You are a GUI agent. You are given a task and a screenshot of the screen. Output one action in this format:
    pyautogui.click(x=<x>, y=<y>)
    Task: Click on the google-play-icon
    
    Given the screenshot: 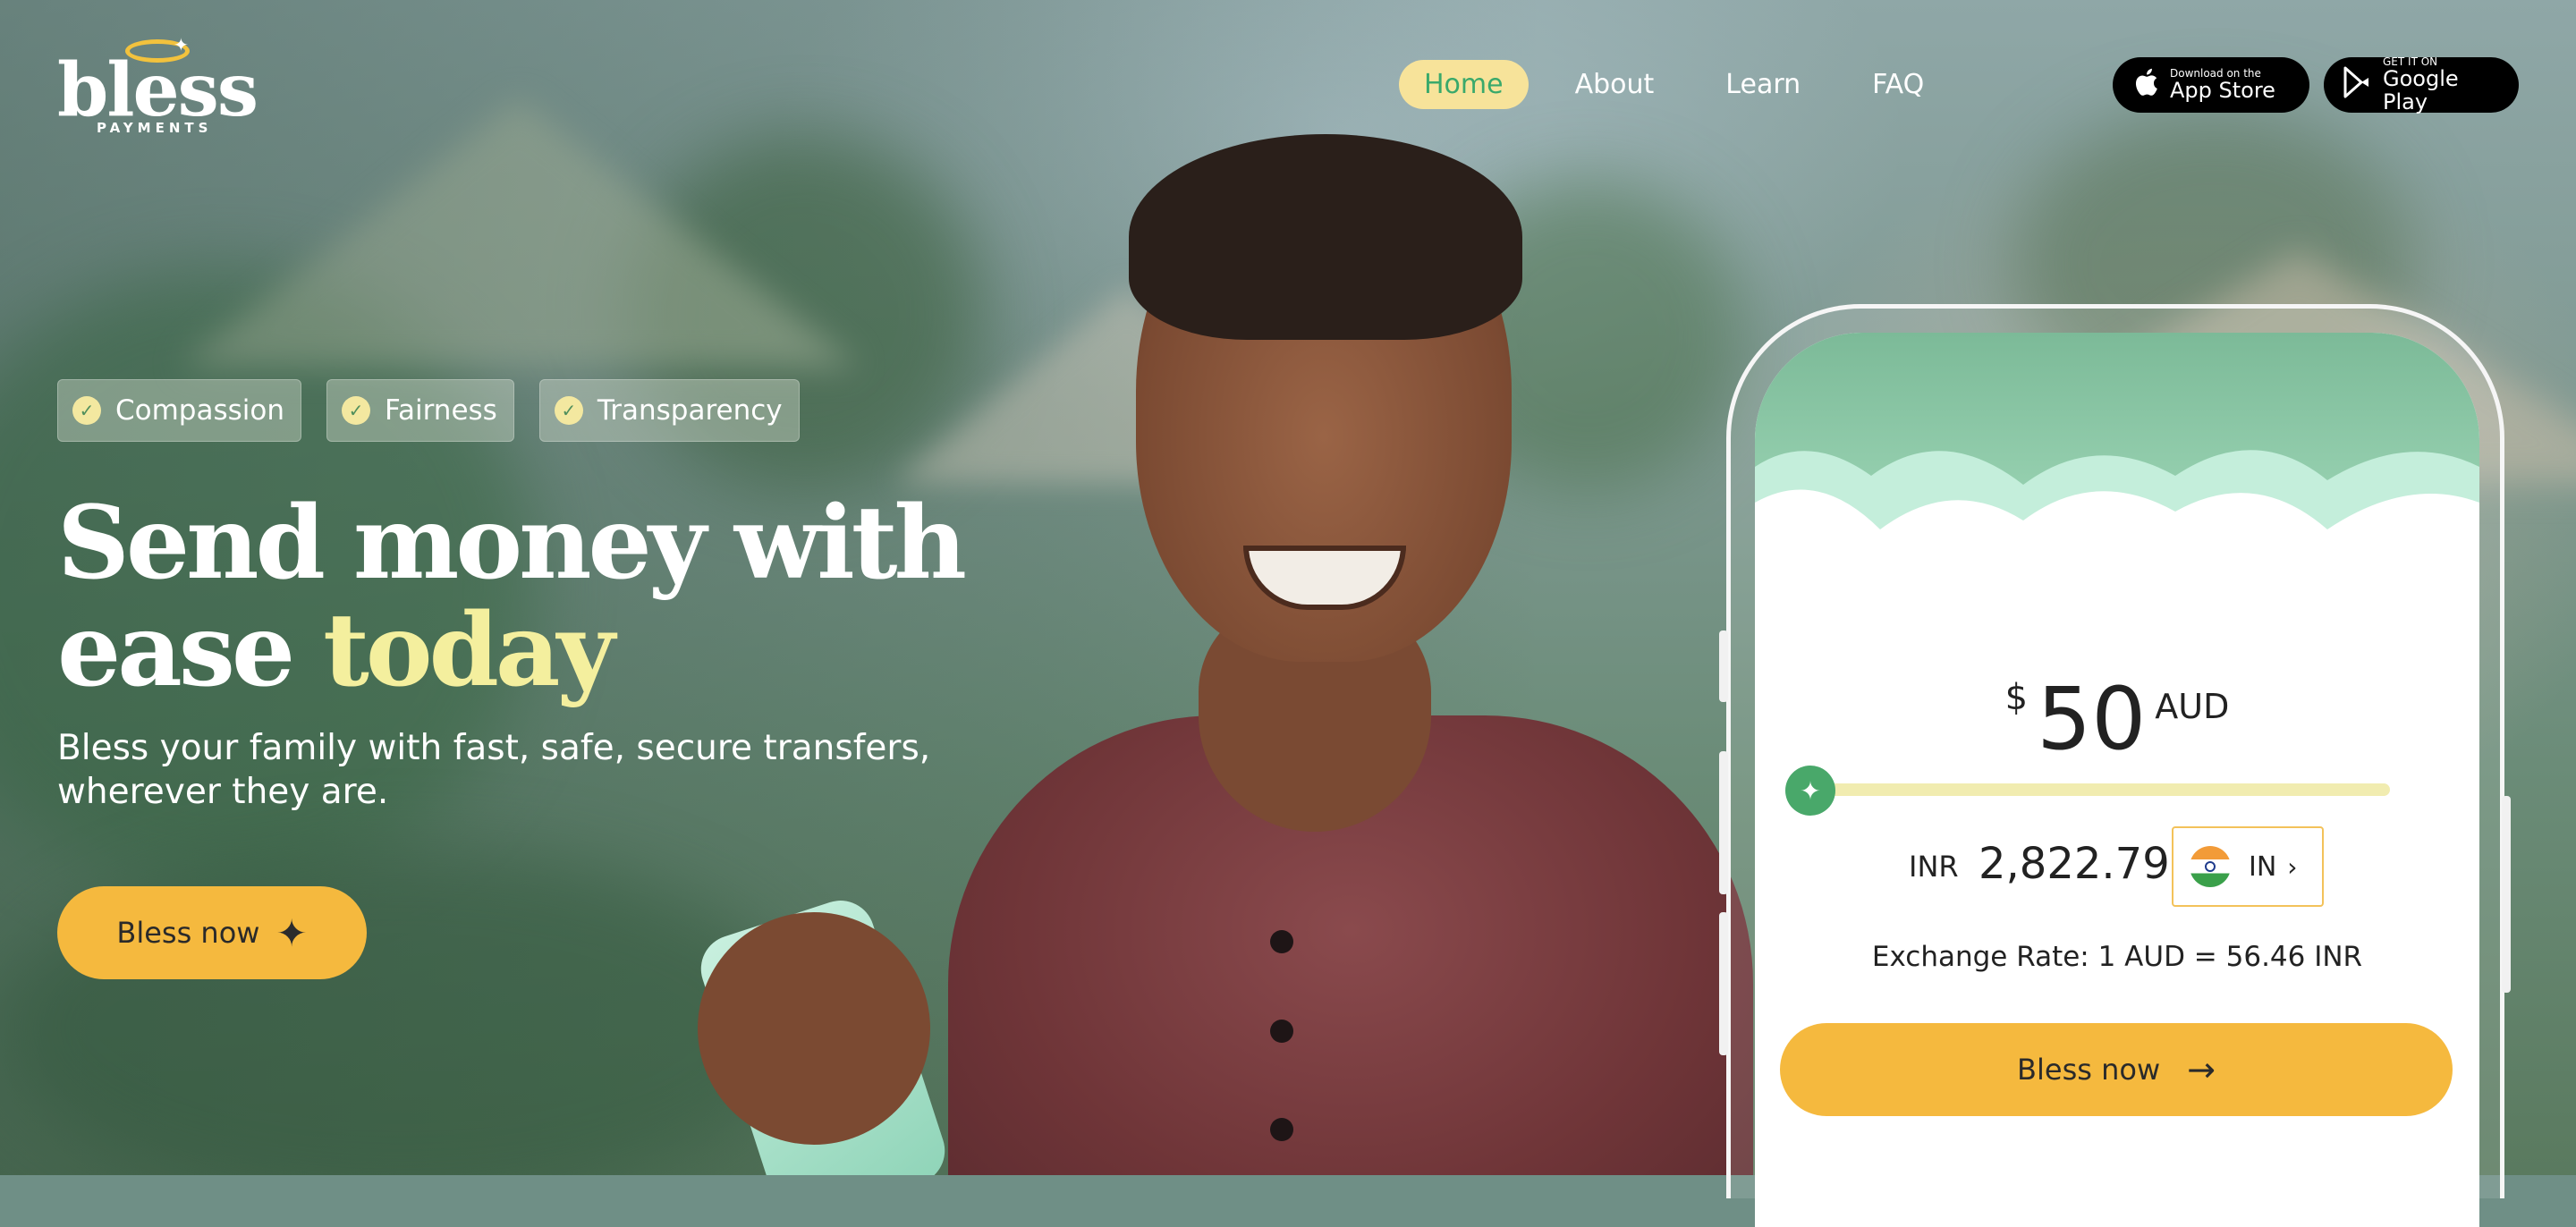 What is the action you would take?
    pyautogui.click(x=2357, y=85)
    